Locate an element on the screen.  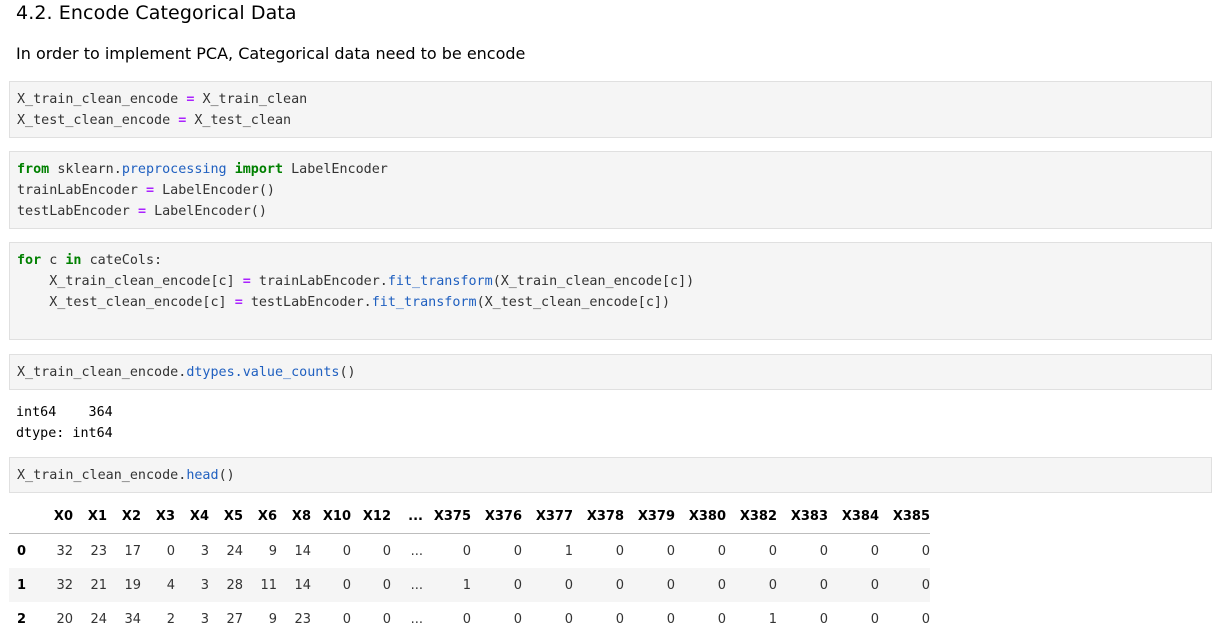
row-index: 1 is located at coordinates (22, 585).